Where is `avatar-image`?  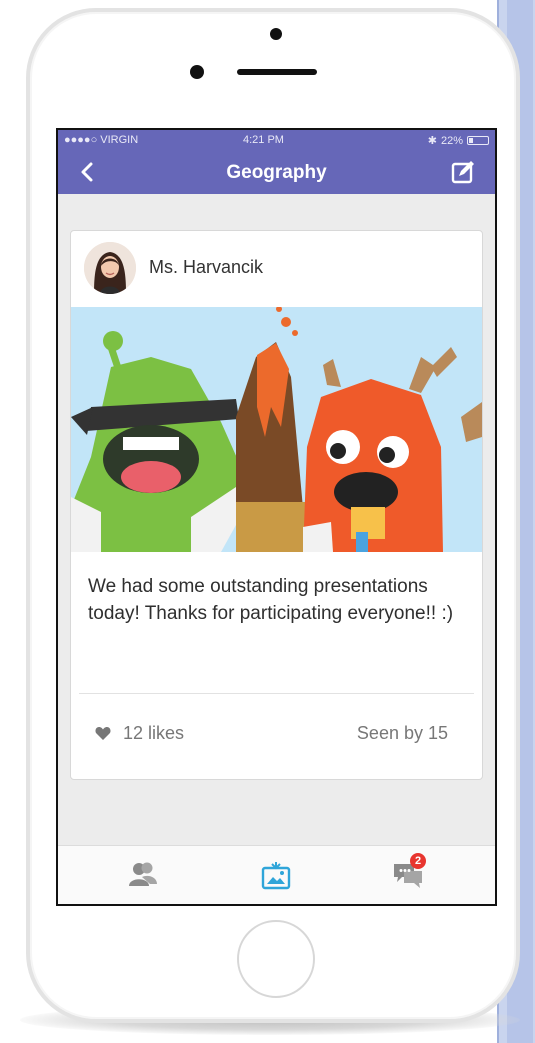
avatar-image is located at coordinates (110, 268).